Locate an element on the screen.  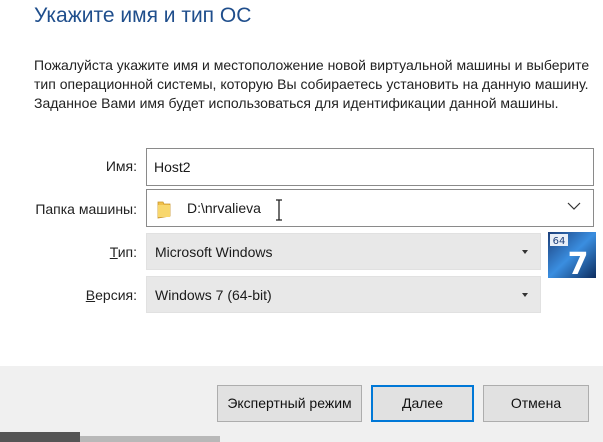
chevron-down-icon is located at coordinates (574, 206).